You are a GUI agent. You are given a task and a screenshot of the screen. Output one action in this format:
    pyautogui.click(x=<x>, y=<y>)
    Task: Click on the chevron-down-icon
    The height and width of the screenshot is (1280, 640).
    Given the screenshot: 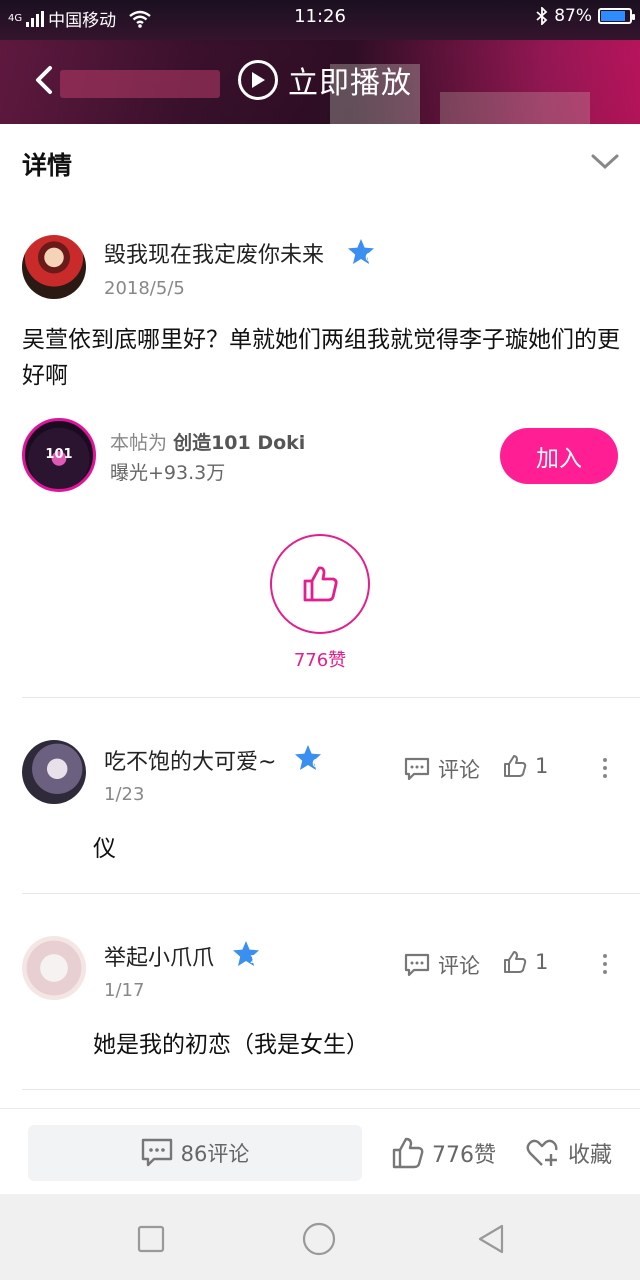 What is the action you would take?
    pyautogui.click(x=605, y=162)
    